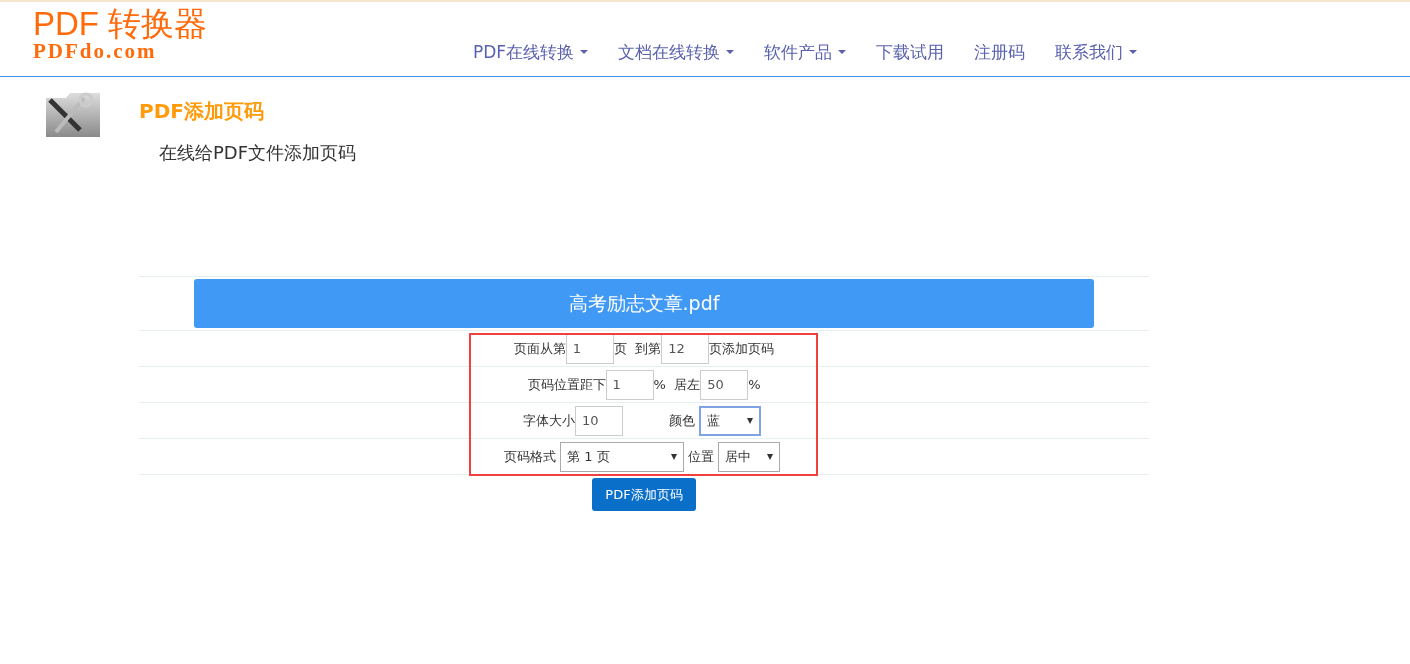 Image resolution: width=1410 pixels, height=664 pixels. I want to click on add-page-numbers-button: PDF添加页码, so click(644, 494).